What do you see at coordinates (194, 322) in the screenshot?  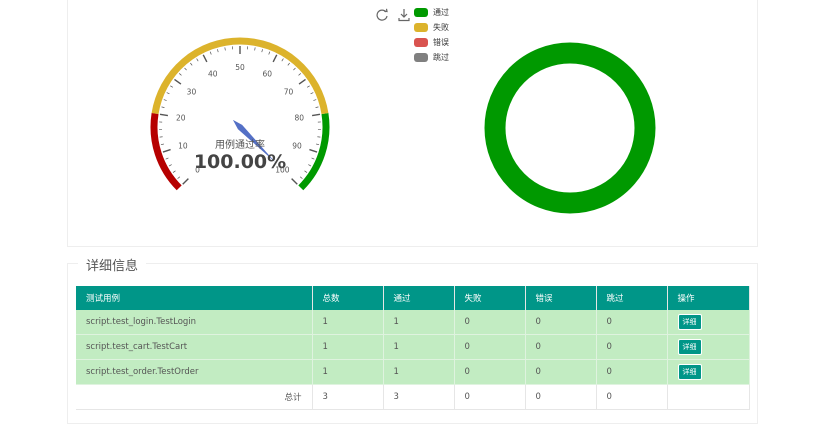 I see `case-name: script.test_login.TestLogin` at bounding box center [194, 322].